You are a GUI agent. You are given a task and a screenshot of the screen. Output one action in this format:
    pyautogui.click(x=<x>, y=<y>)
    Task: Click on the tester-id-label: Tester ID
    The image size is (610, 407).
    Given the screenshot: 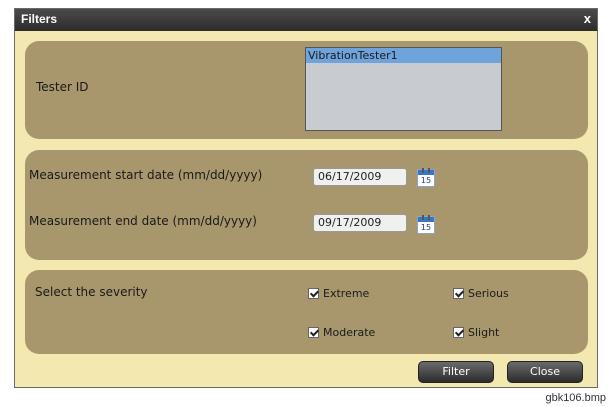 What is the action you would take?
    pyautogui.click(x=62, y=87)
    